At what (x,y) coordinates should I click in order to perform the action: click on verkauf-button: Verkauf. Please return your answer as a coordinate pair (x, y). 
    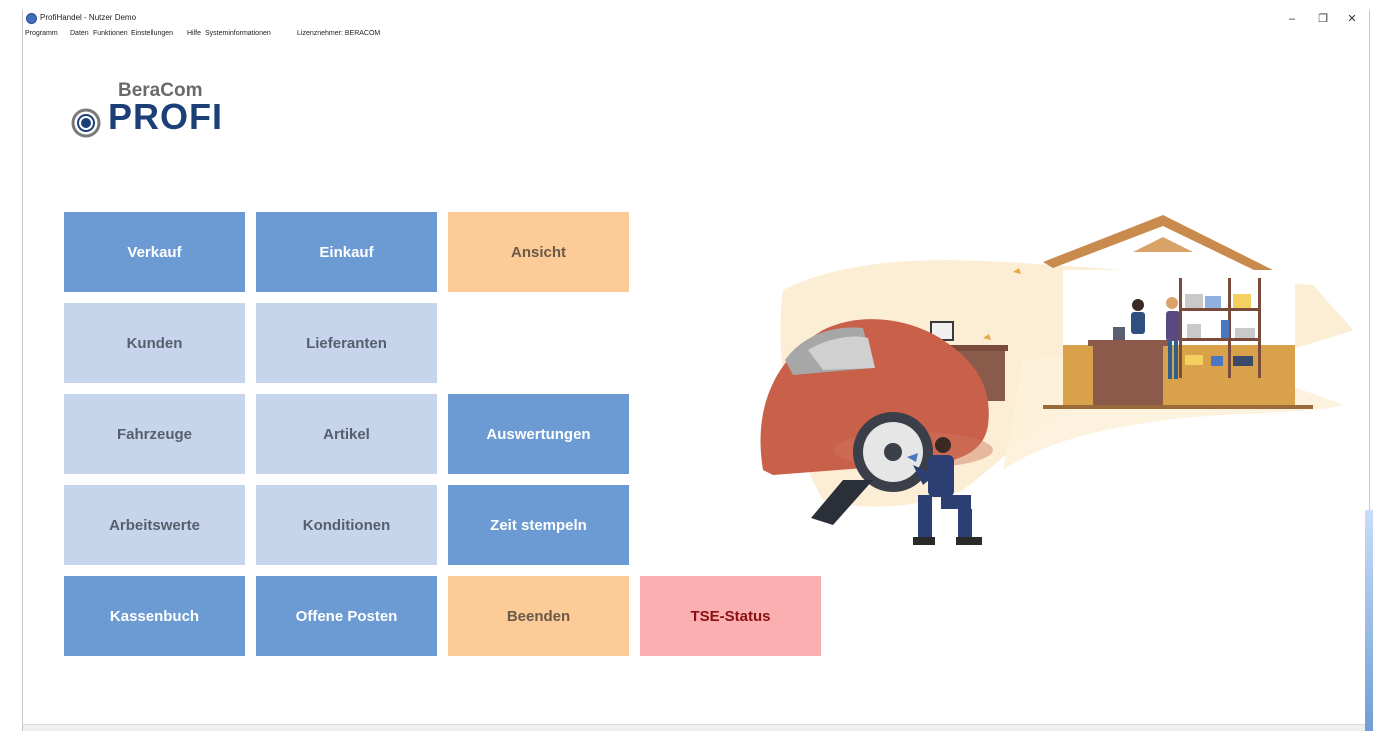
    Looking at the image, I should click on (154, 252).